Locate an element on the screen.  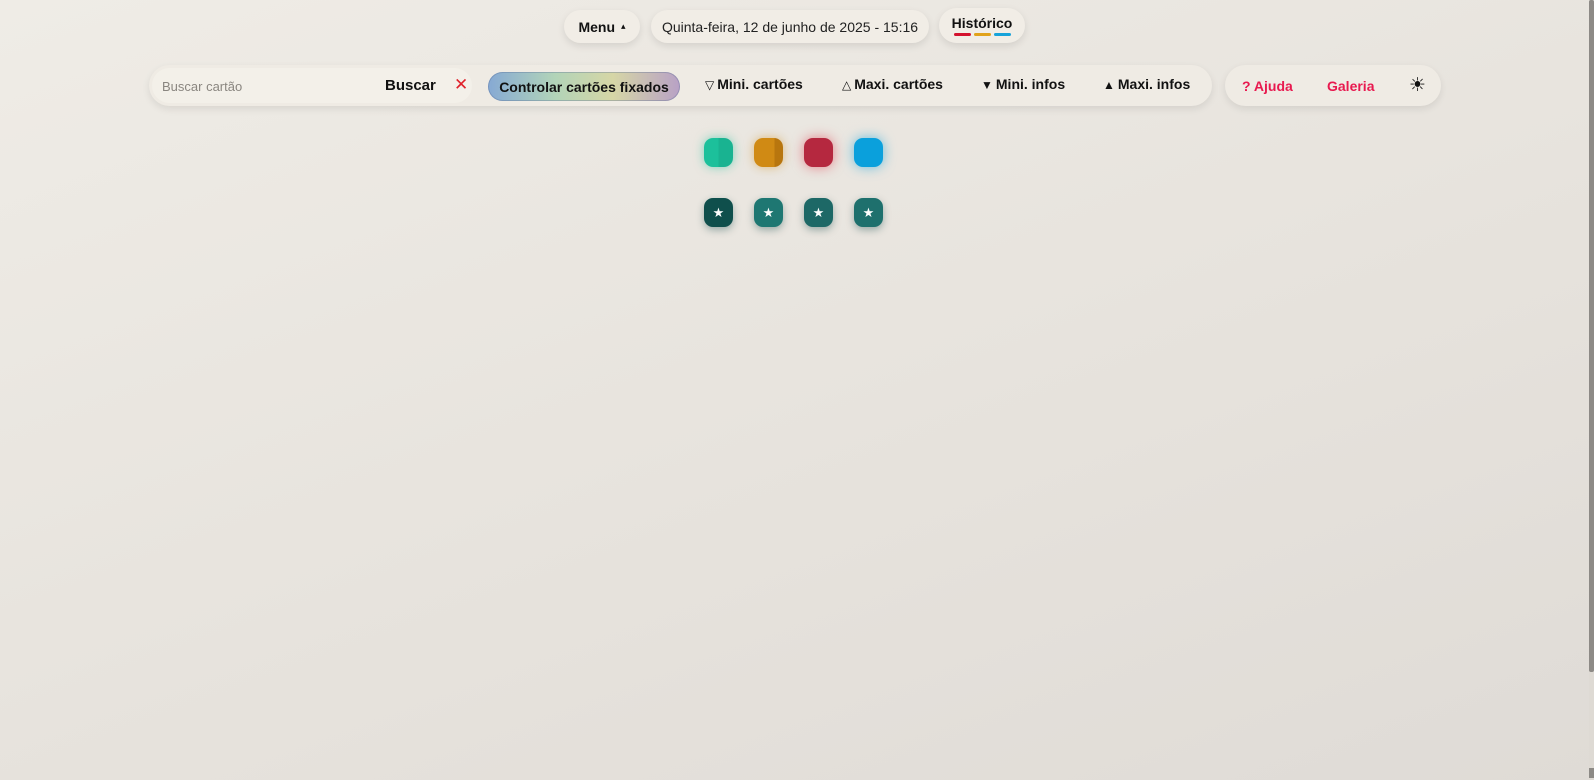
help-link: ? Ajuda is located at coordinates (1267, 86).